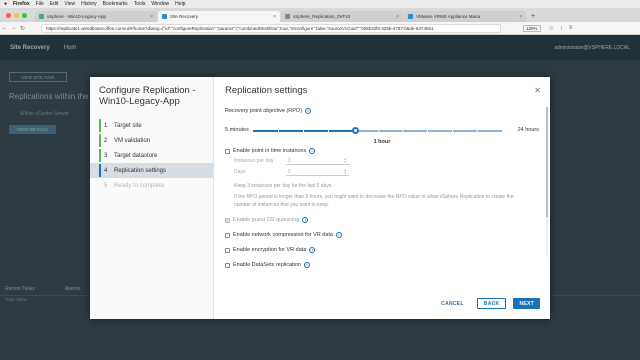  I want to click on field-value: 3, so click(289, 160).